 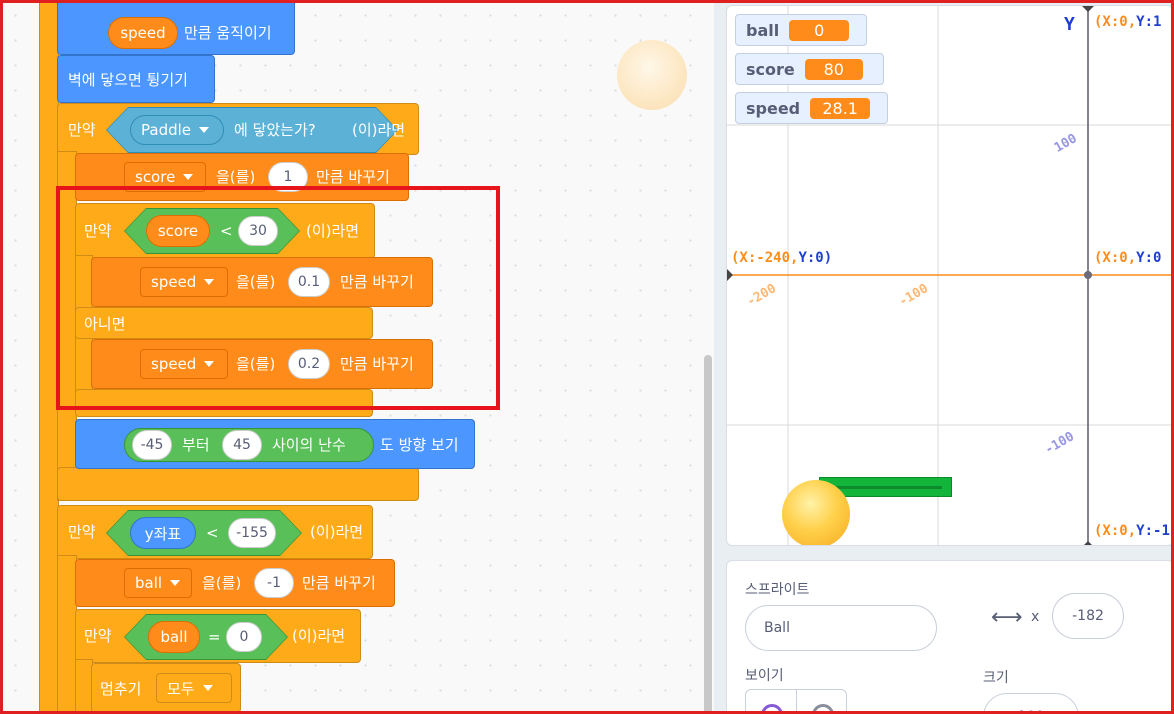 I want to click on sprite-label: 스프라이트, so click(x=777, y=590).